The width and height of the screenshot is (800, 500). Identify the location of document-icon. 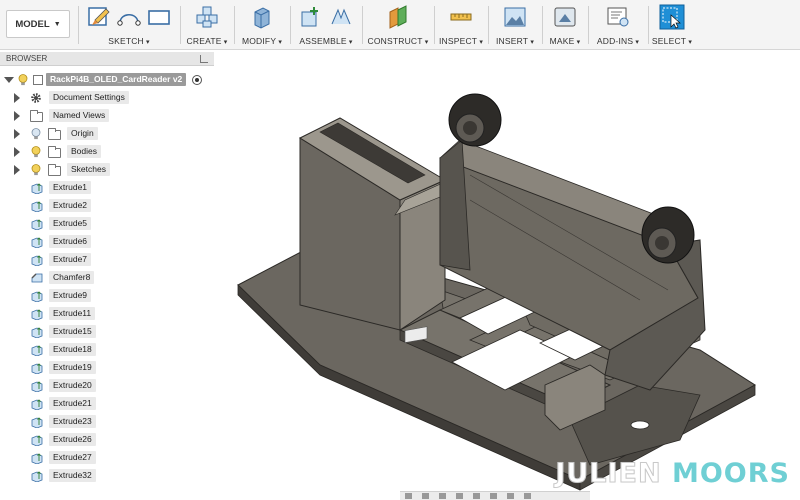
(38, 80).